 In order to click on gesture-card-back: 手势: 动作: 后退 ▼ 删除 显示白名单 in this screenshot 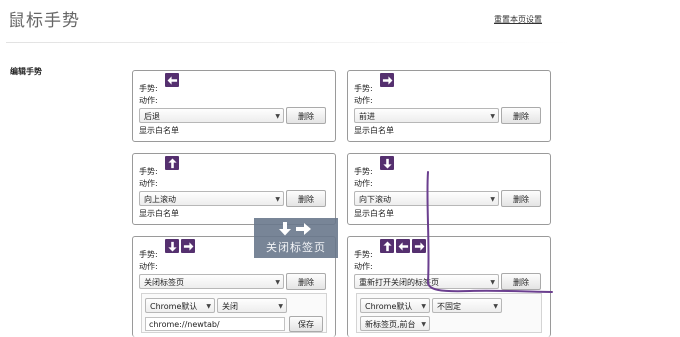, I will do `click(234, 106)`.